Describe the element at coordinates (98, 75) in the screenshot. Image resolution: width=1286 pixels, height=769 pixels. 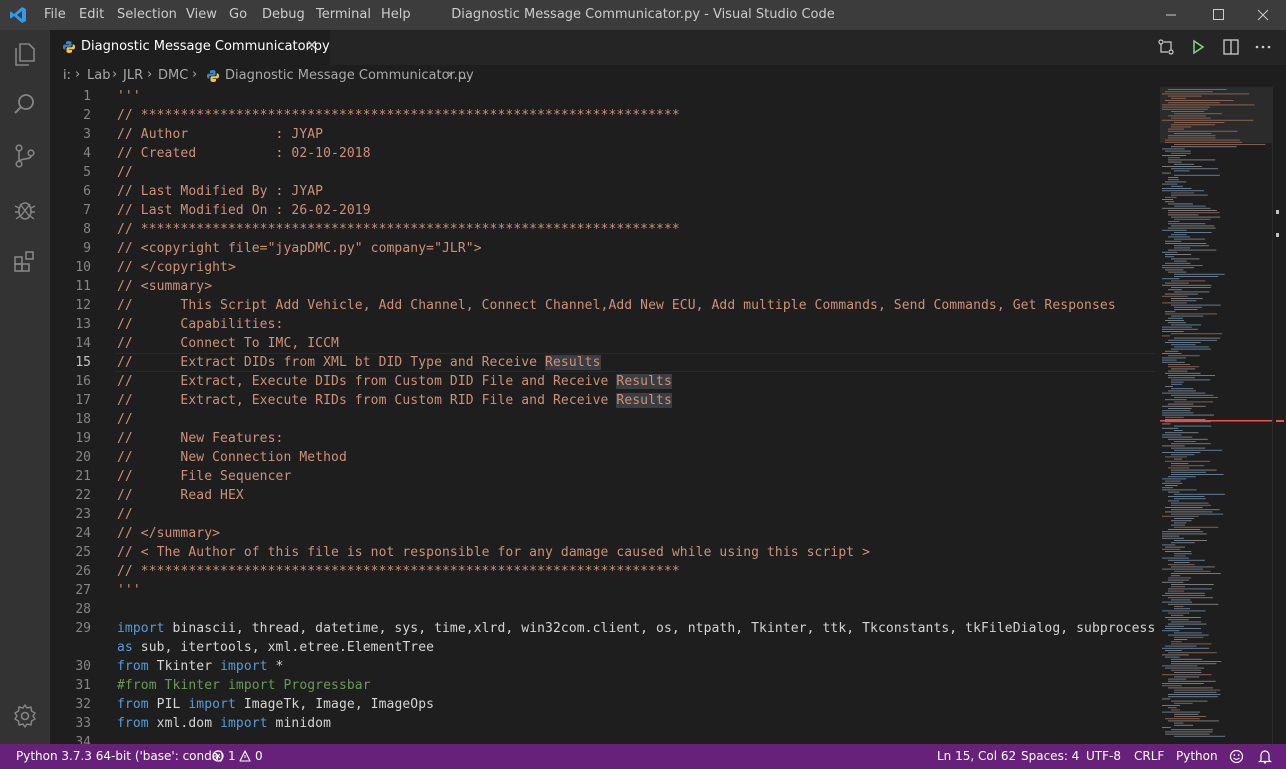
I see `breadcrumb-lab: Lab` at that location.